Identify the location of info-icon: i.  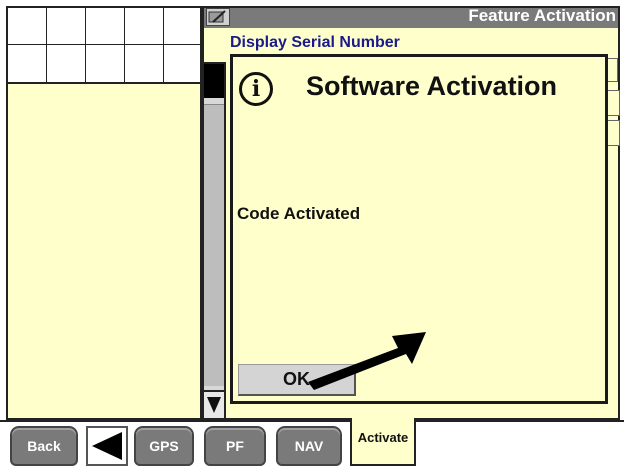
(256, 89).